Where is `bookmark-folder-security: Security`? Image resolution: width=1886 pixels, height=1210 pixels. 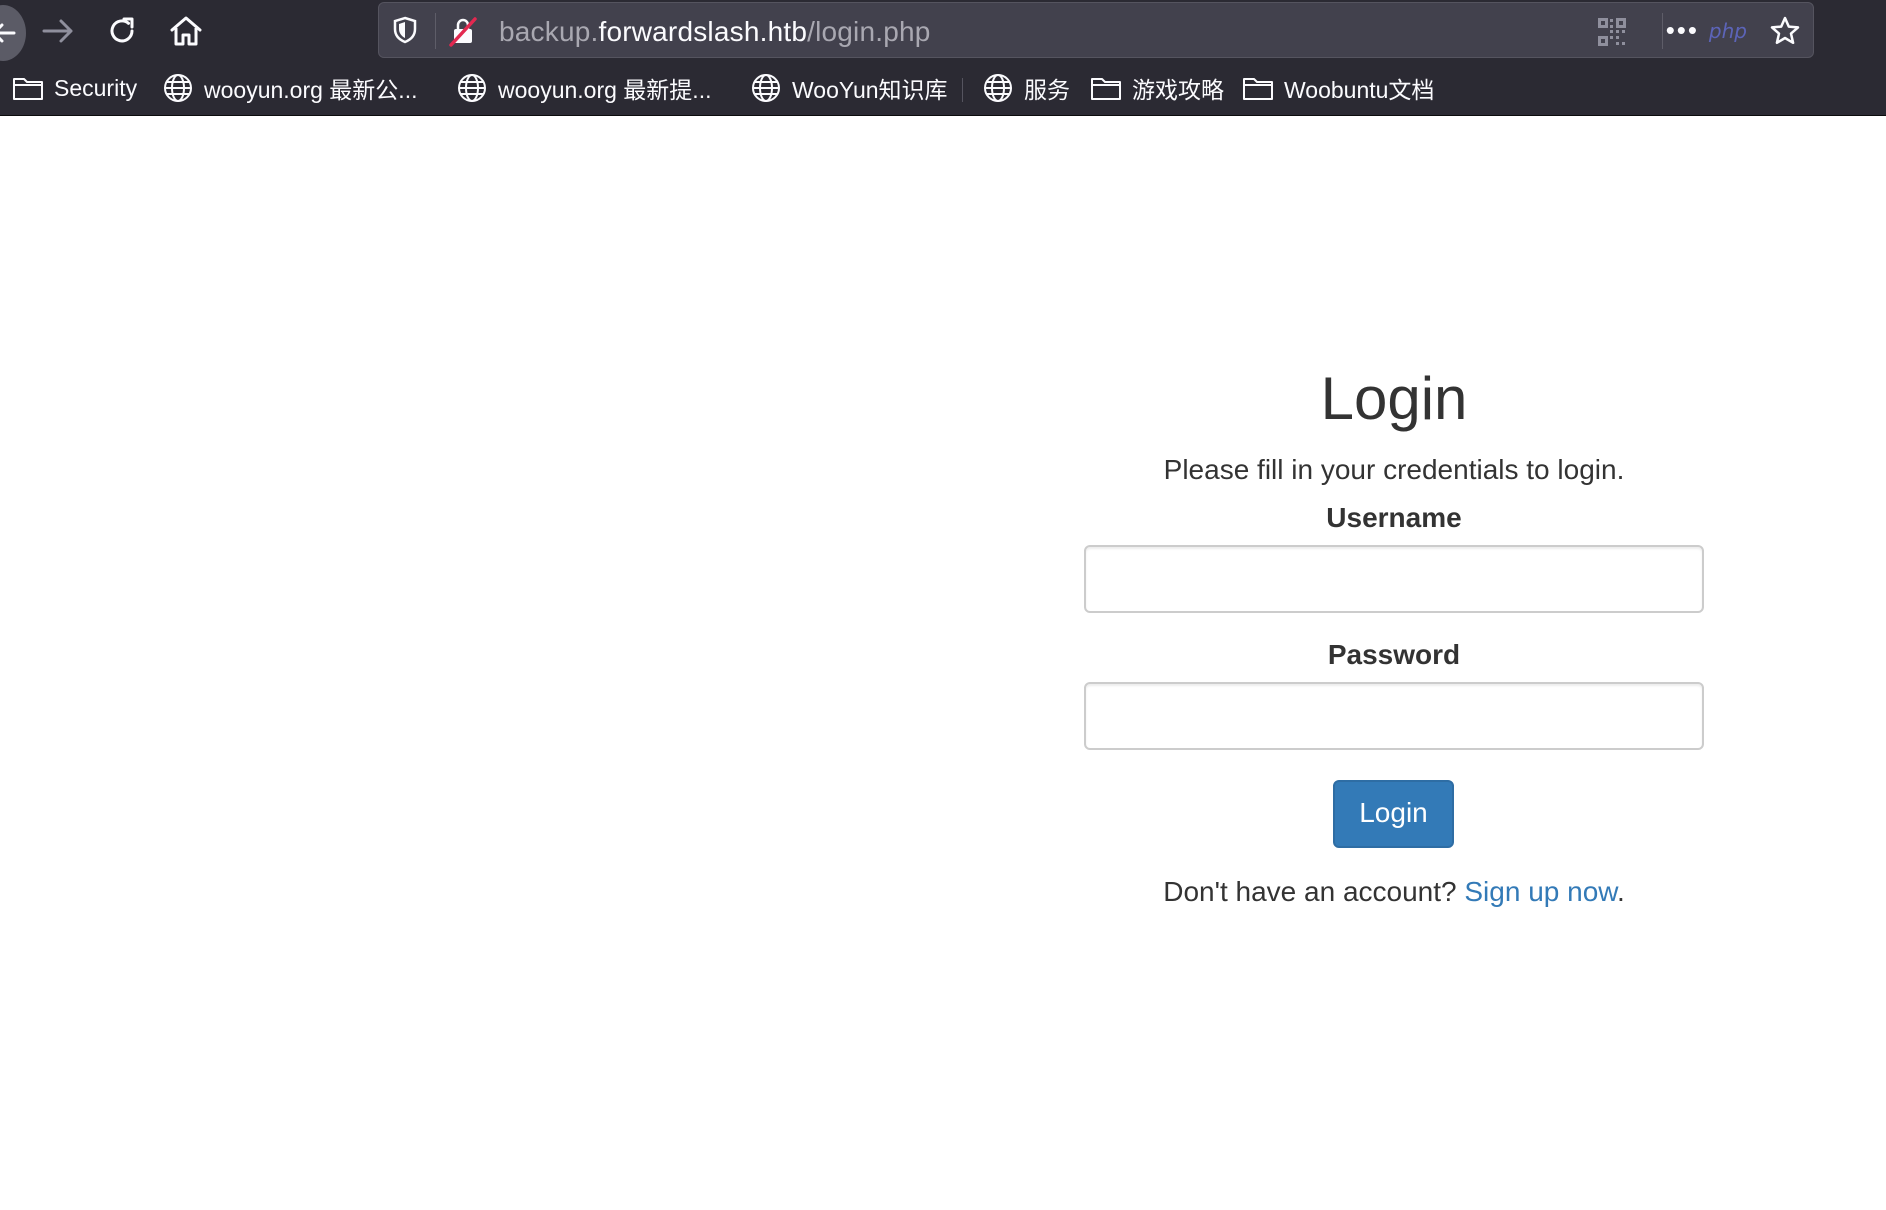
bookmark-folder-security: Security is located at coordinates (74, 88).